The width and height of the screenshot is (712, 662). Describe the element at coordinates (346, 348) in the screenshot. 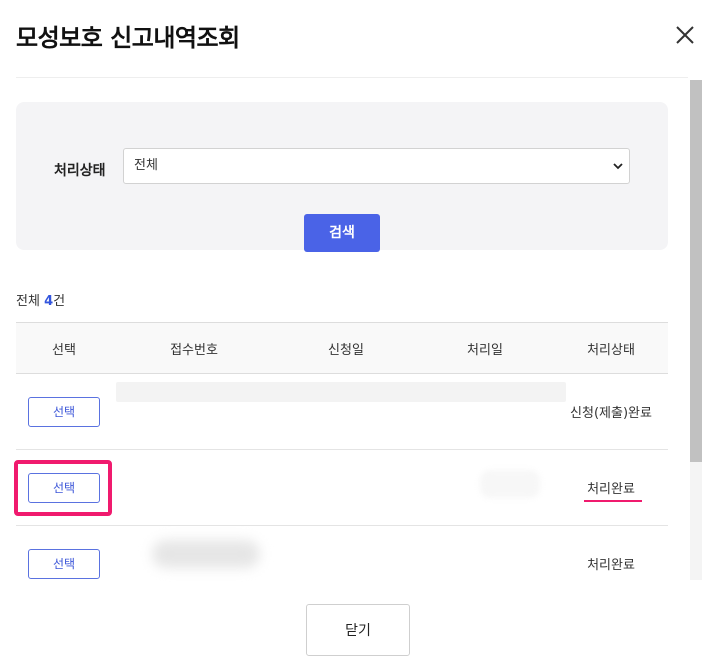

I see `column-header-apply-date: 신청일` at that location.